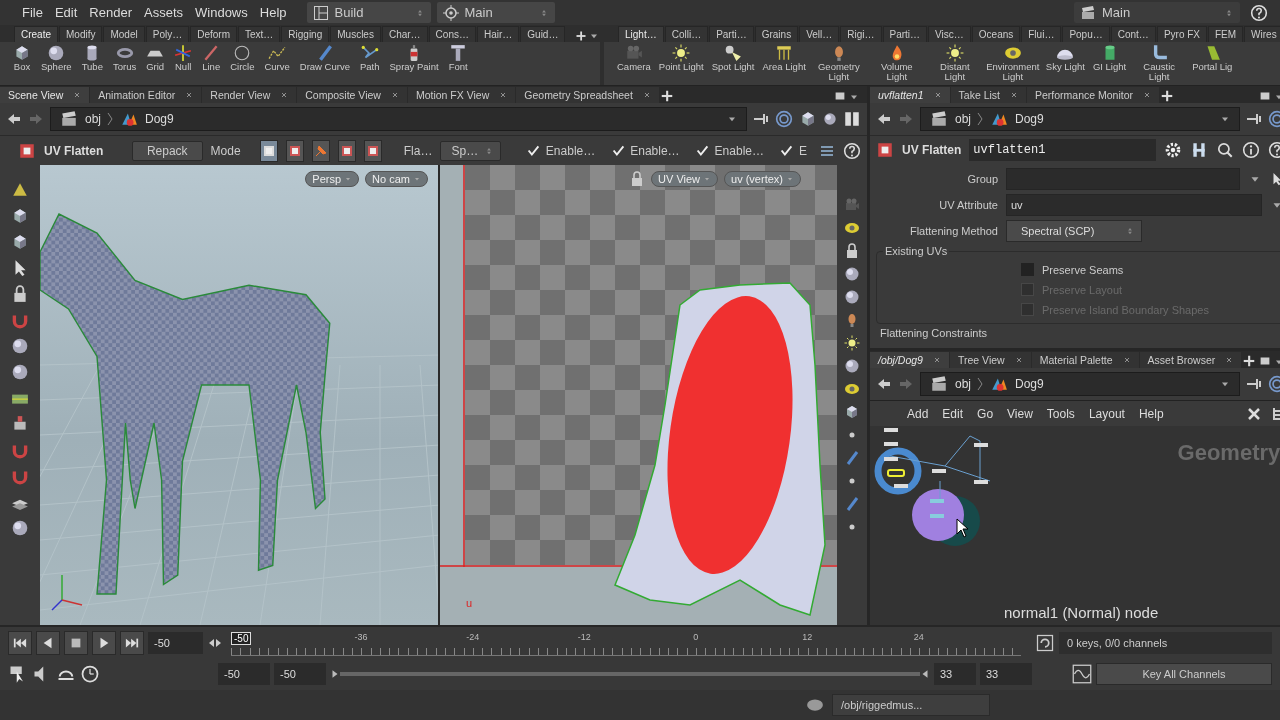 The height and width of the screenshot is (720, 1280). I want to click on shelf-tab: Pyro FX, so click(1181, 34).